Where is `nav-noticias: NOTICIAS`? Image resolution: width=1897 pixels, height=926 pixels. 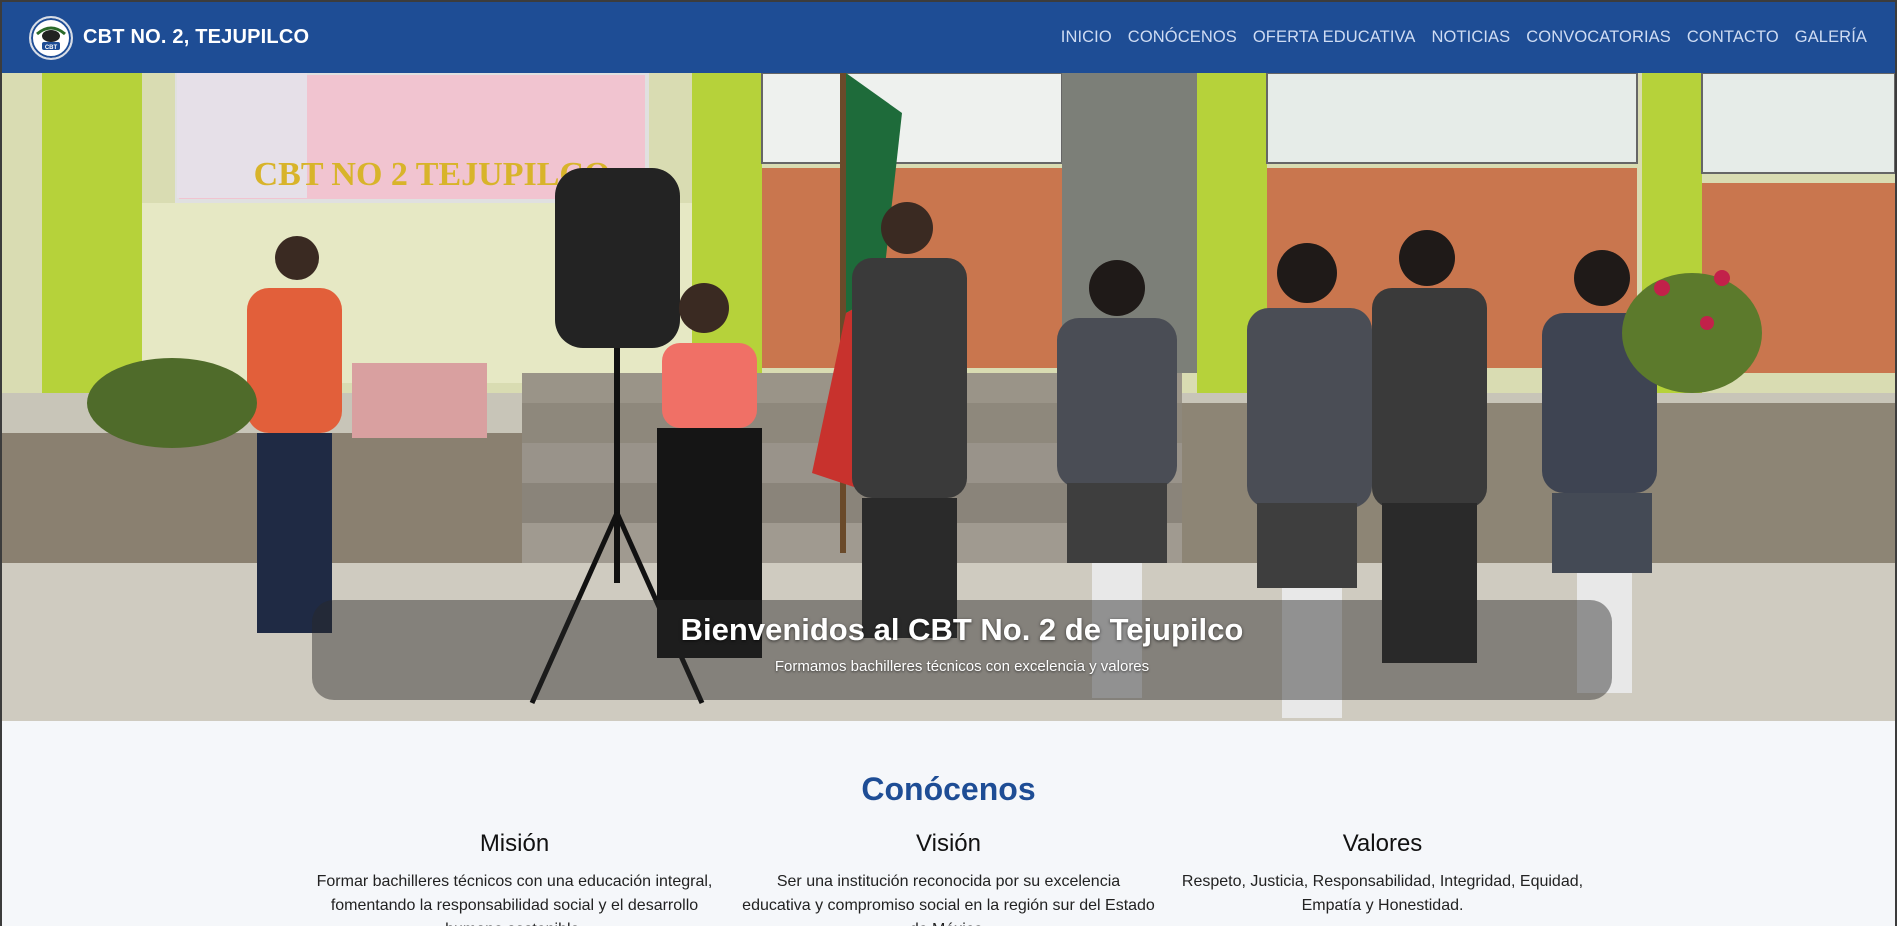 nav-noticias: NOTICIAS is located at coordinates (1471, 37).